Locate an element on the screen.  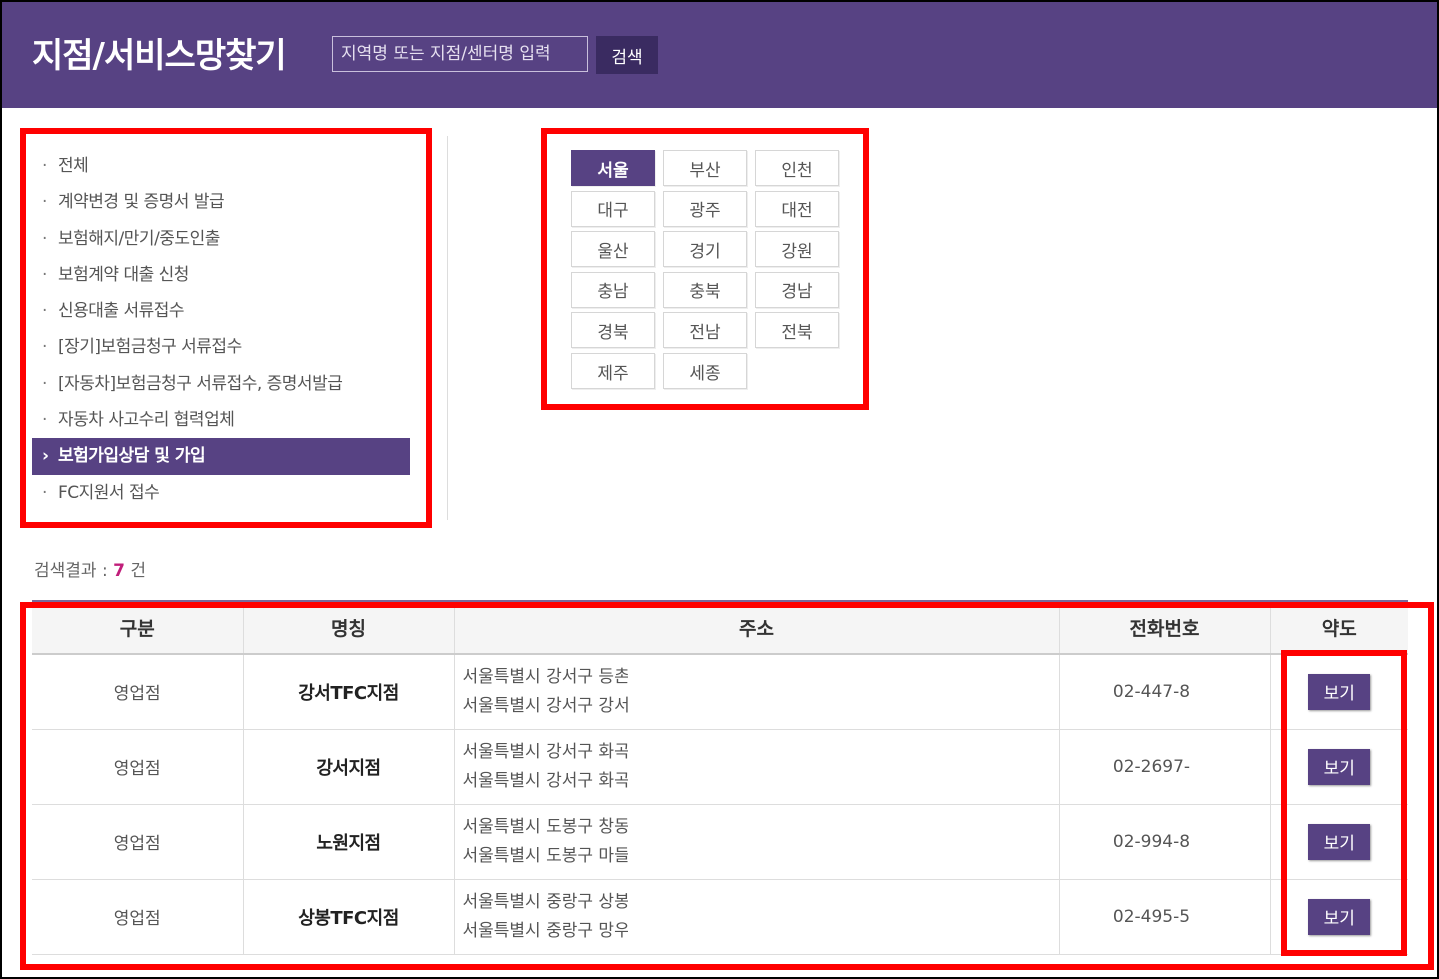
region-button: 경기 is located at coordinates (705, 249).